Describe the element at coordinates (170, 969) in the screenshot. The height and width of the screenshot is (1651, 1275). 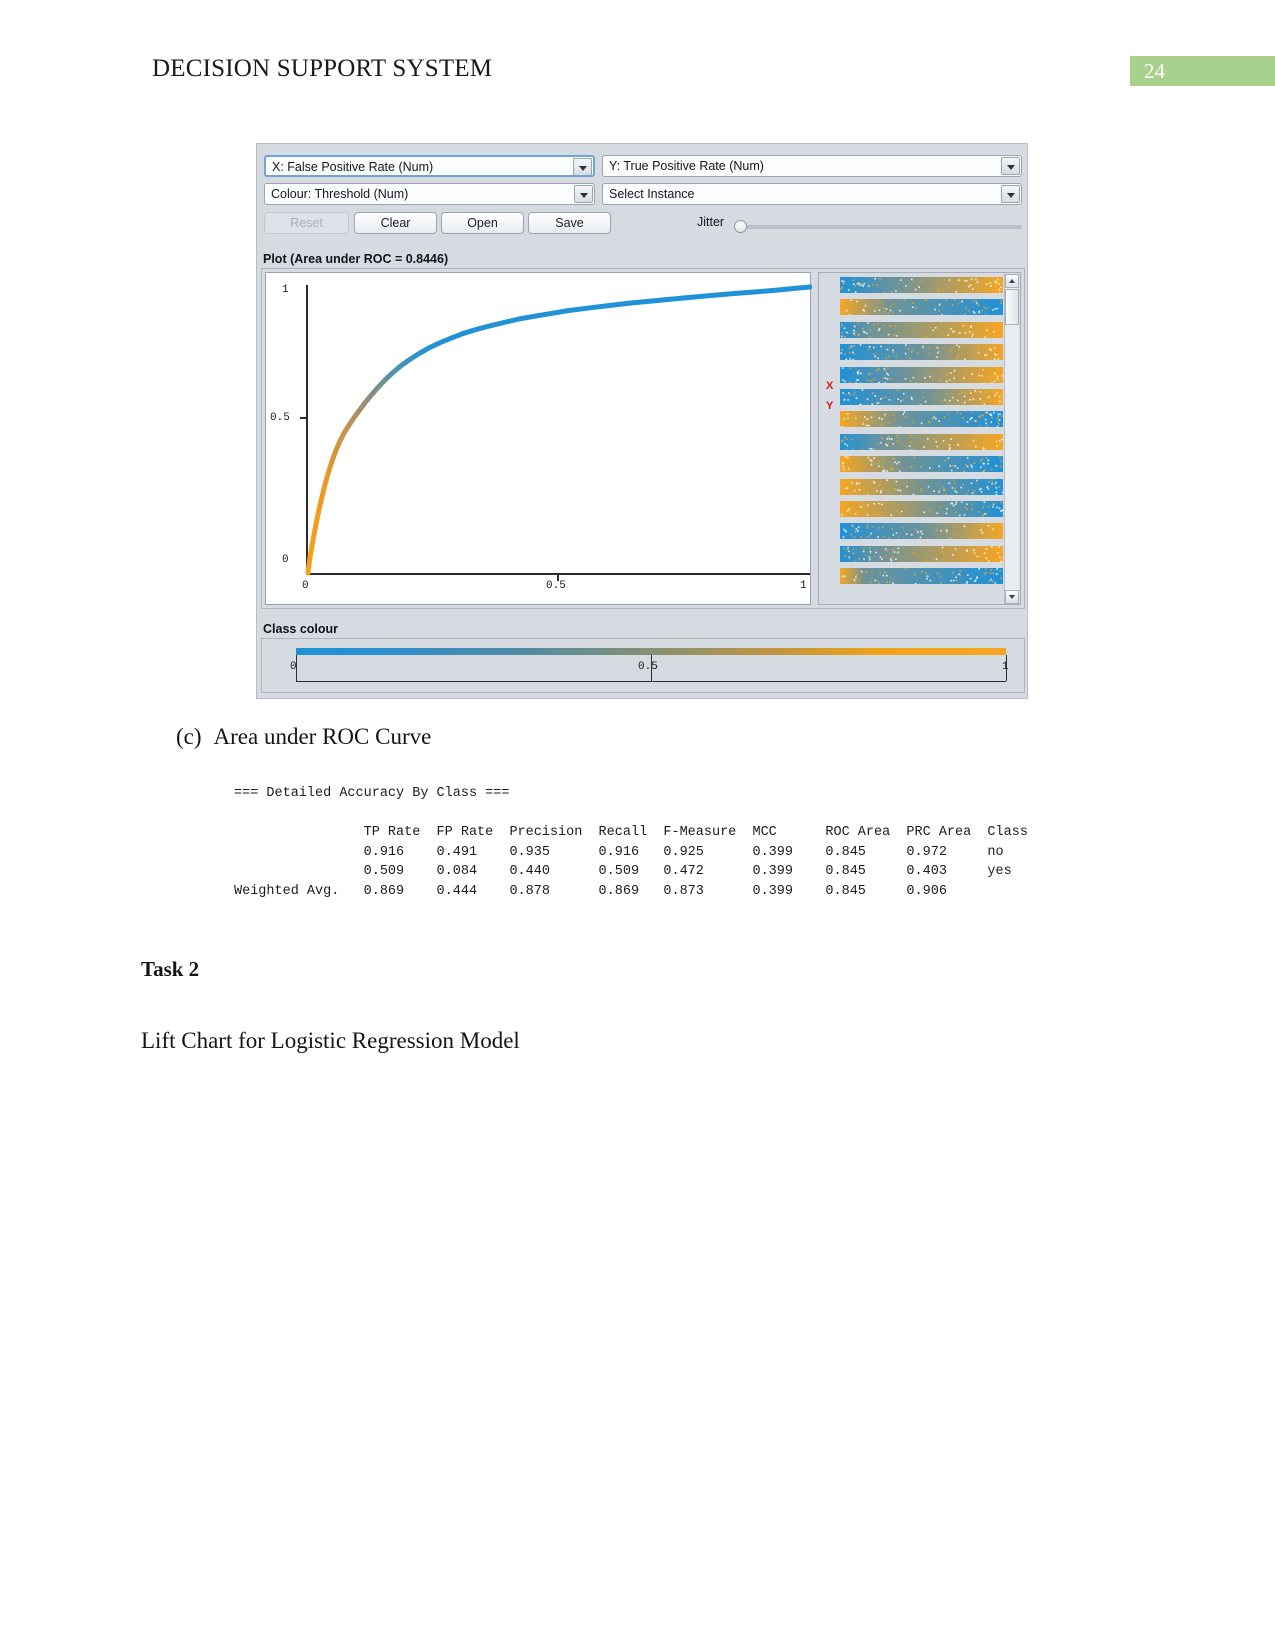
I see `task-heading: Task 2` at that location.